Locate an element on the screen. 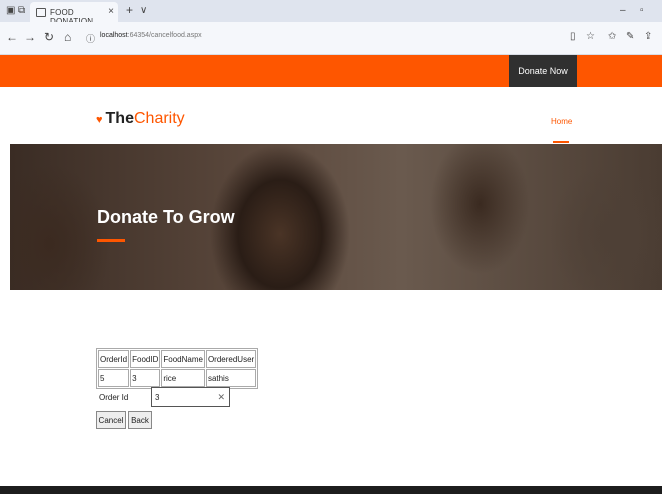 The height and width of the screenshot is (494, 662). site-footer is located at coordinates (331, 490).